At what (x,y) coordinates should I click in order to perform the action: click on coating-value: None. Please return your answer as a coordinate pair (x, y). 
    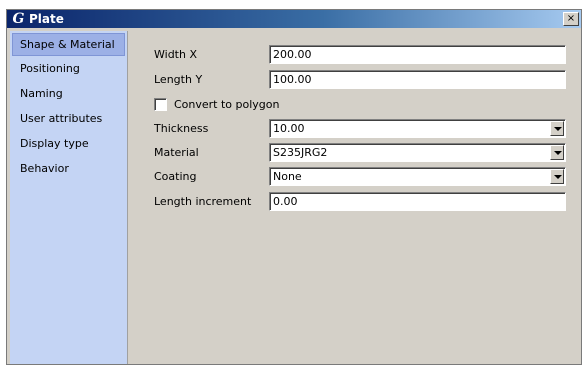
    Looking at the image, I should click on (287, 176).